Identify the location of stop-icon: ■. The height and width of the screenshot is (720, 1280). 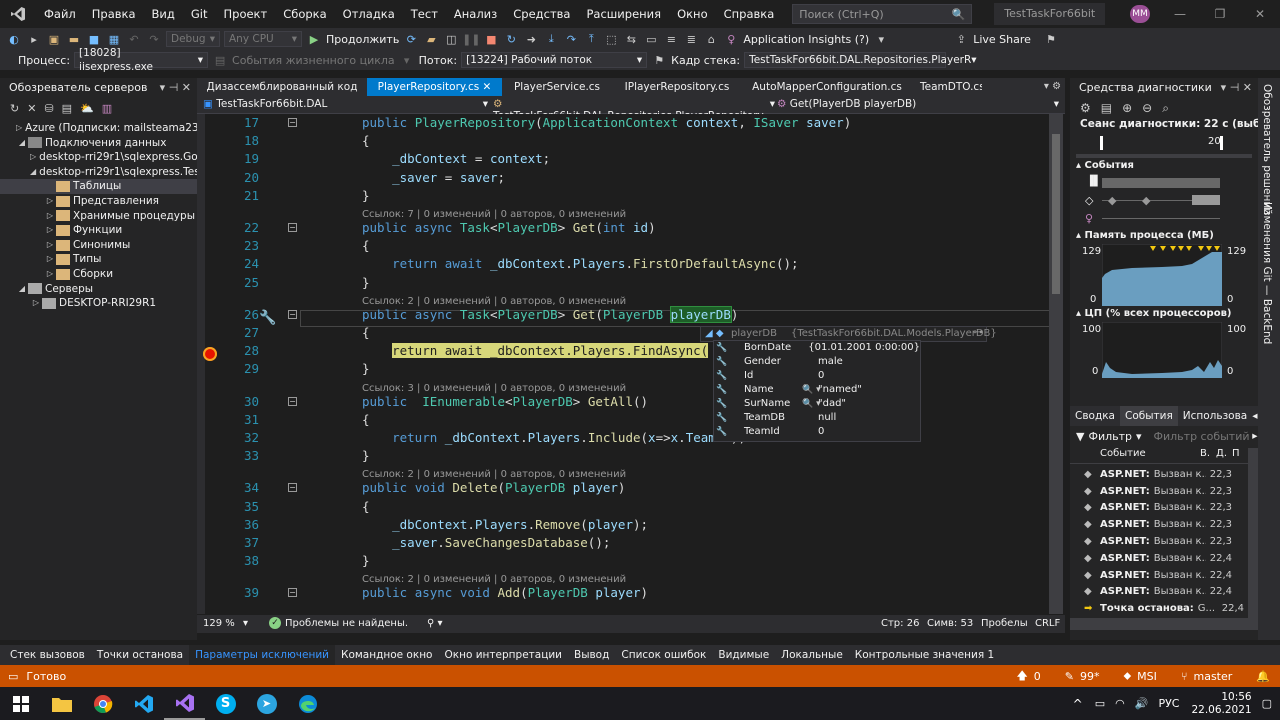
(491, 39).